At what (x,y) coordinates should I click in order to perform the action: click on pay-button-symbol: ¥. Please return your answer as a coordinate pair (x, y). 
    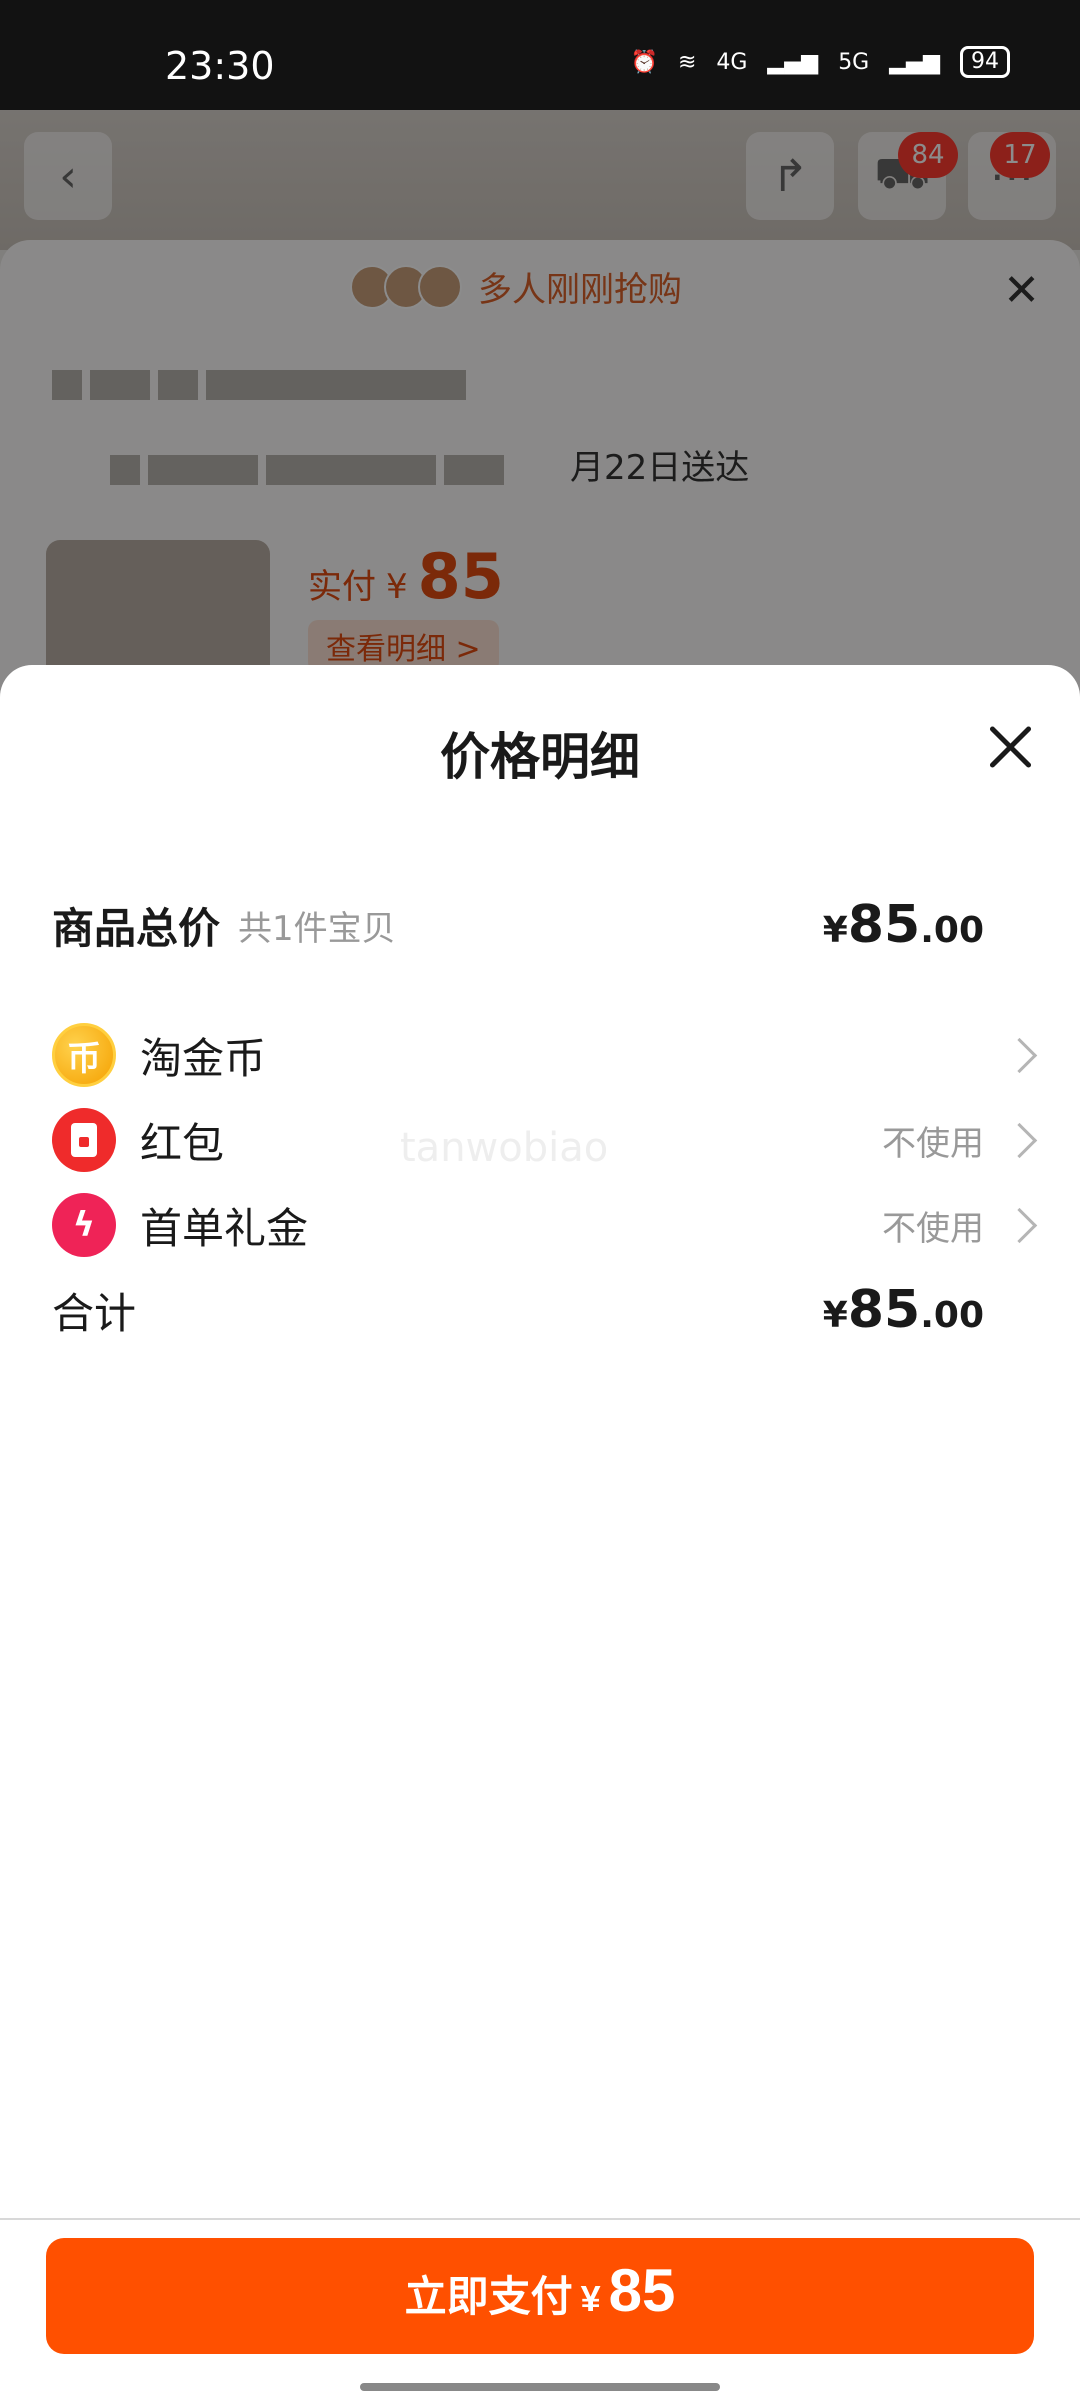
    Looking at the image, I should click on (590, 2298).